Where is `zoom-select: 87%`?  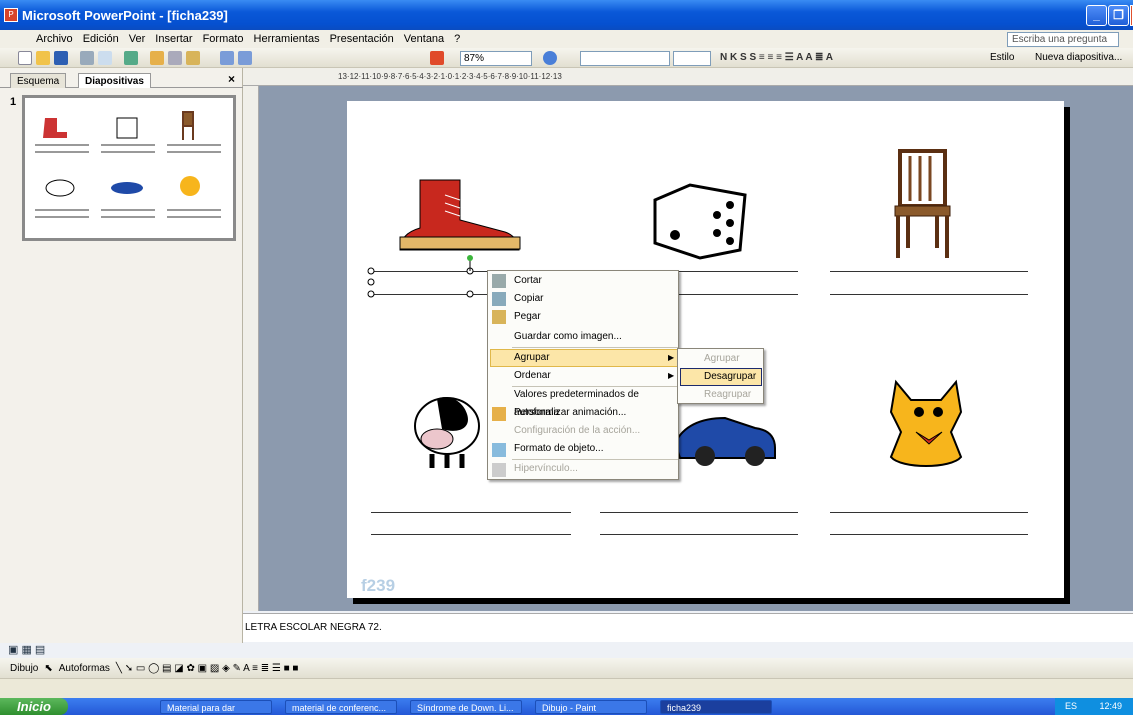
zoom-select: 87% is located at coordinates (496, 58).